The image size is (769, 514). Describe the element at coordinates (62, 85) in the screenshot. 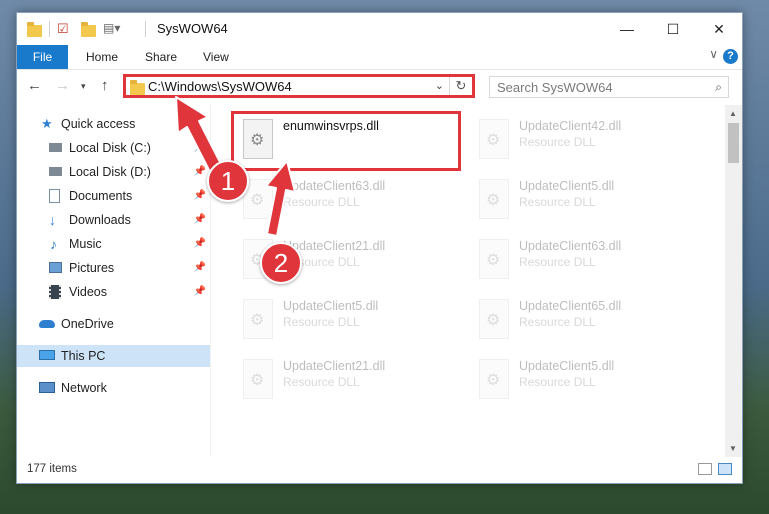

I see `forward-arrow-icon: →` at that location.